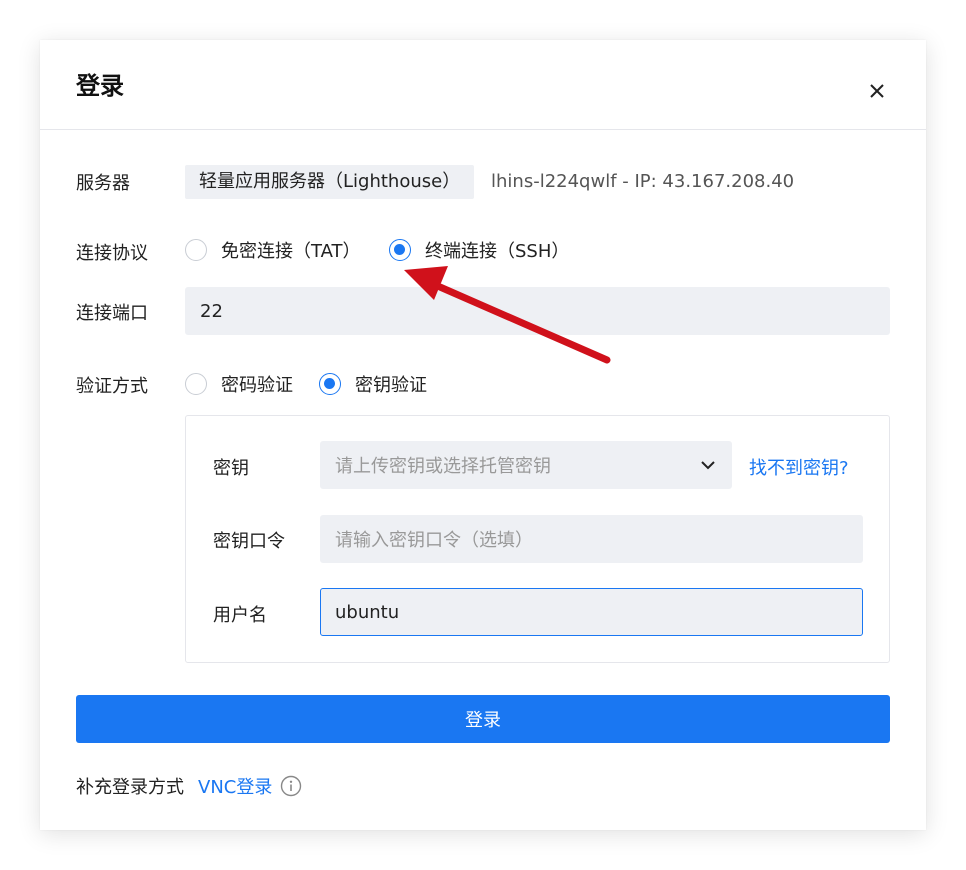  Describe the element at coordinates (257, 385) in the screenshot. I see `radio-label-password: 密码验证` at that location.